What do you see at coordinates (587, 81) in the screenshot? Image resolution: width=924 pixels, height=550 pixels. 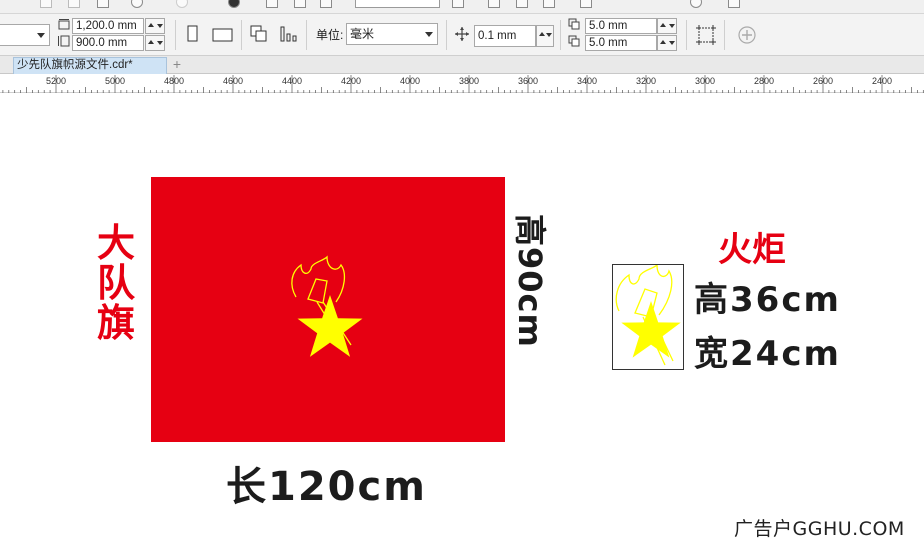 I see `ruler-label: 3400` at bounding box center [587, 81].